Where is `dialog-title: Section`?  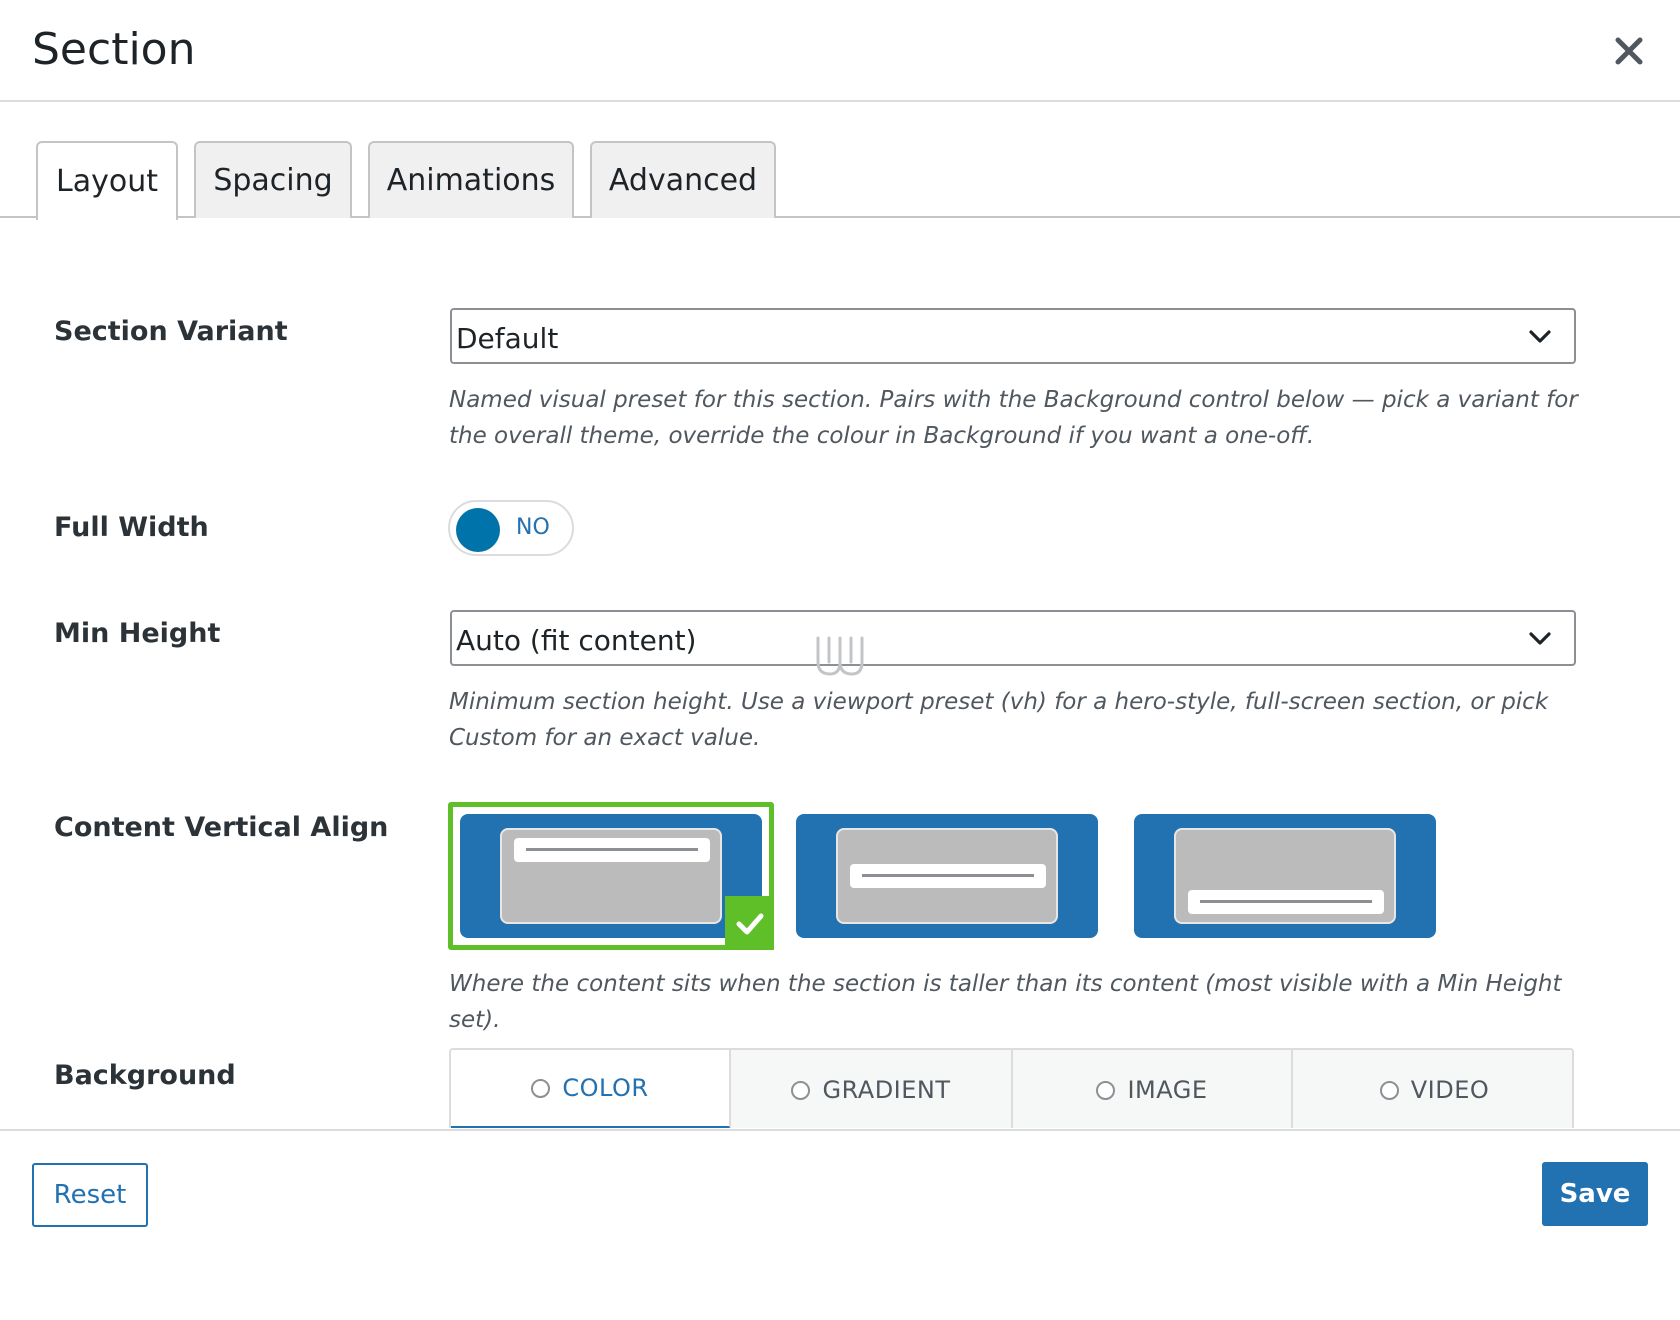 dialog-title: Section is located at coordinates (114, 49).